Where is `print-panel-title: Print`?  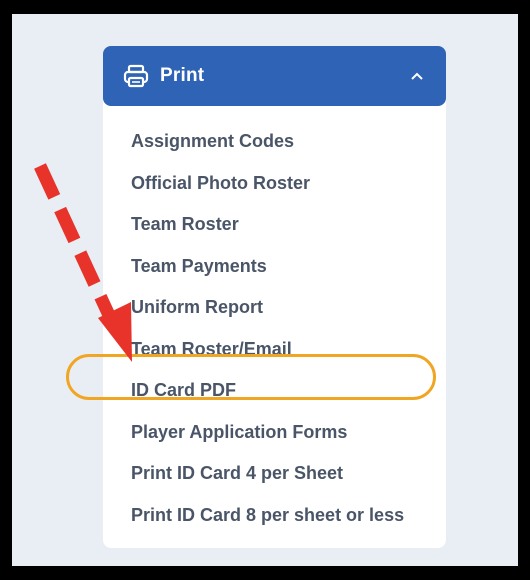
print-panel-title: Print is located at coordinates (182, 75).